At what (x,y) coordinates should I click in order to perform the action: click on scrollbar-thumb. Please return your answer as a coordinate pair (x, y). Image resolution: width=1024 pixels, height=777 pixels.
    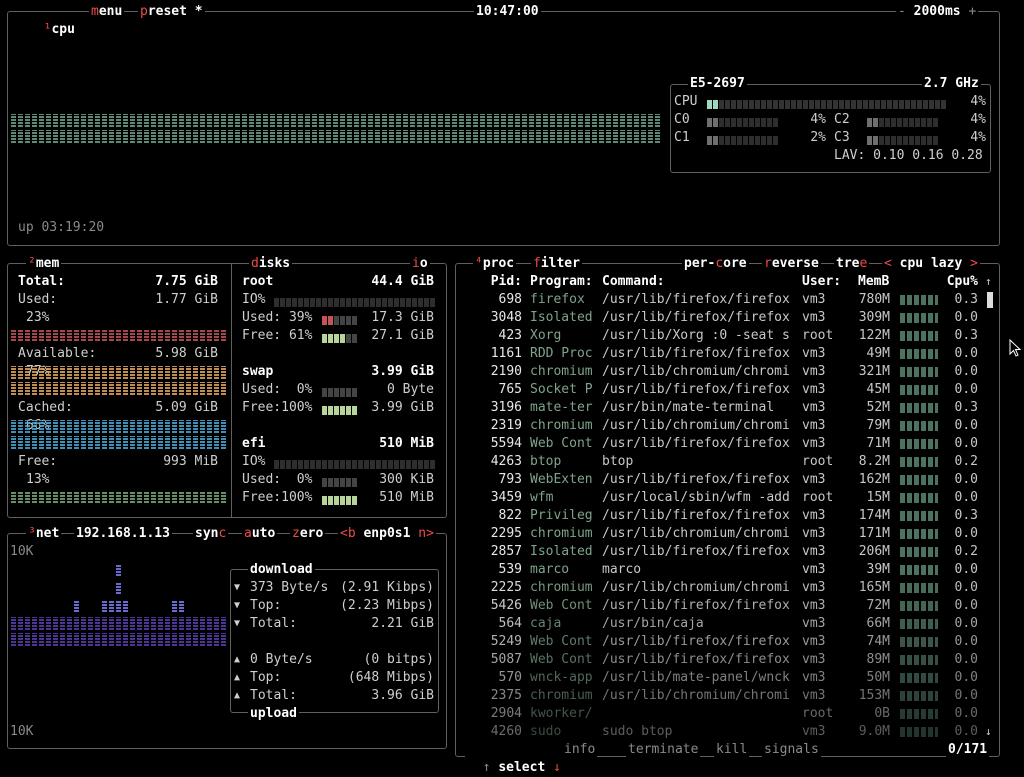
    Looking at the image, I should click on (990, 300).